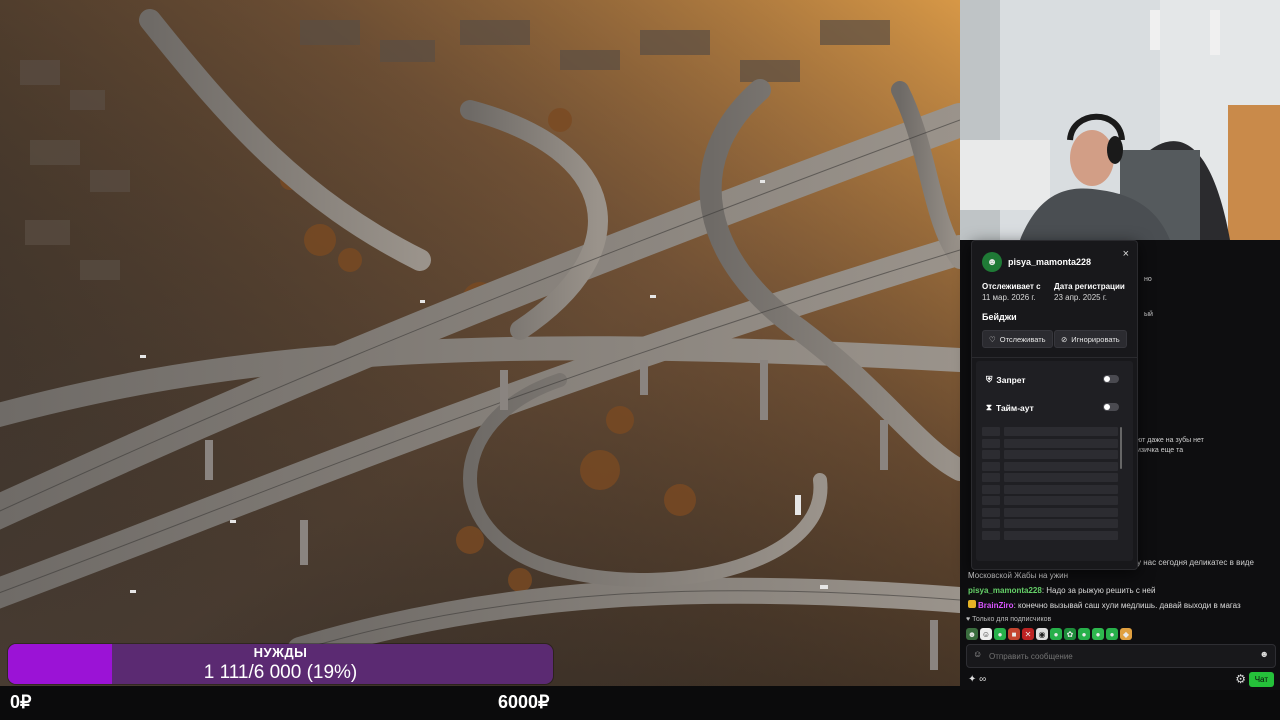 The height and width of the screenshot is (720, 1280). What do you see at coordinates (968, 619) in the screenshot?
I see `heart-icon: ♥` at bounding box center [968, 619].